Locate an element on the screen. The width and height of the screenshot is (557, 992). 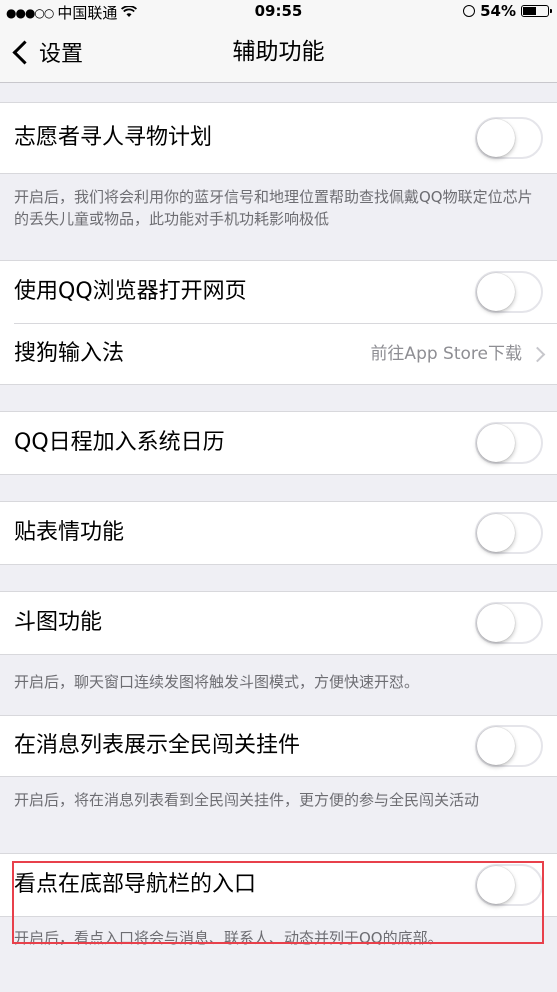
page-title: 辅助功能 is located at coordinates (278, 52).